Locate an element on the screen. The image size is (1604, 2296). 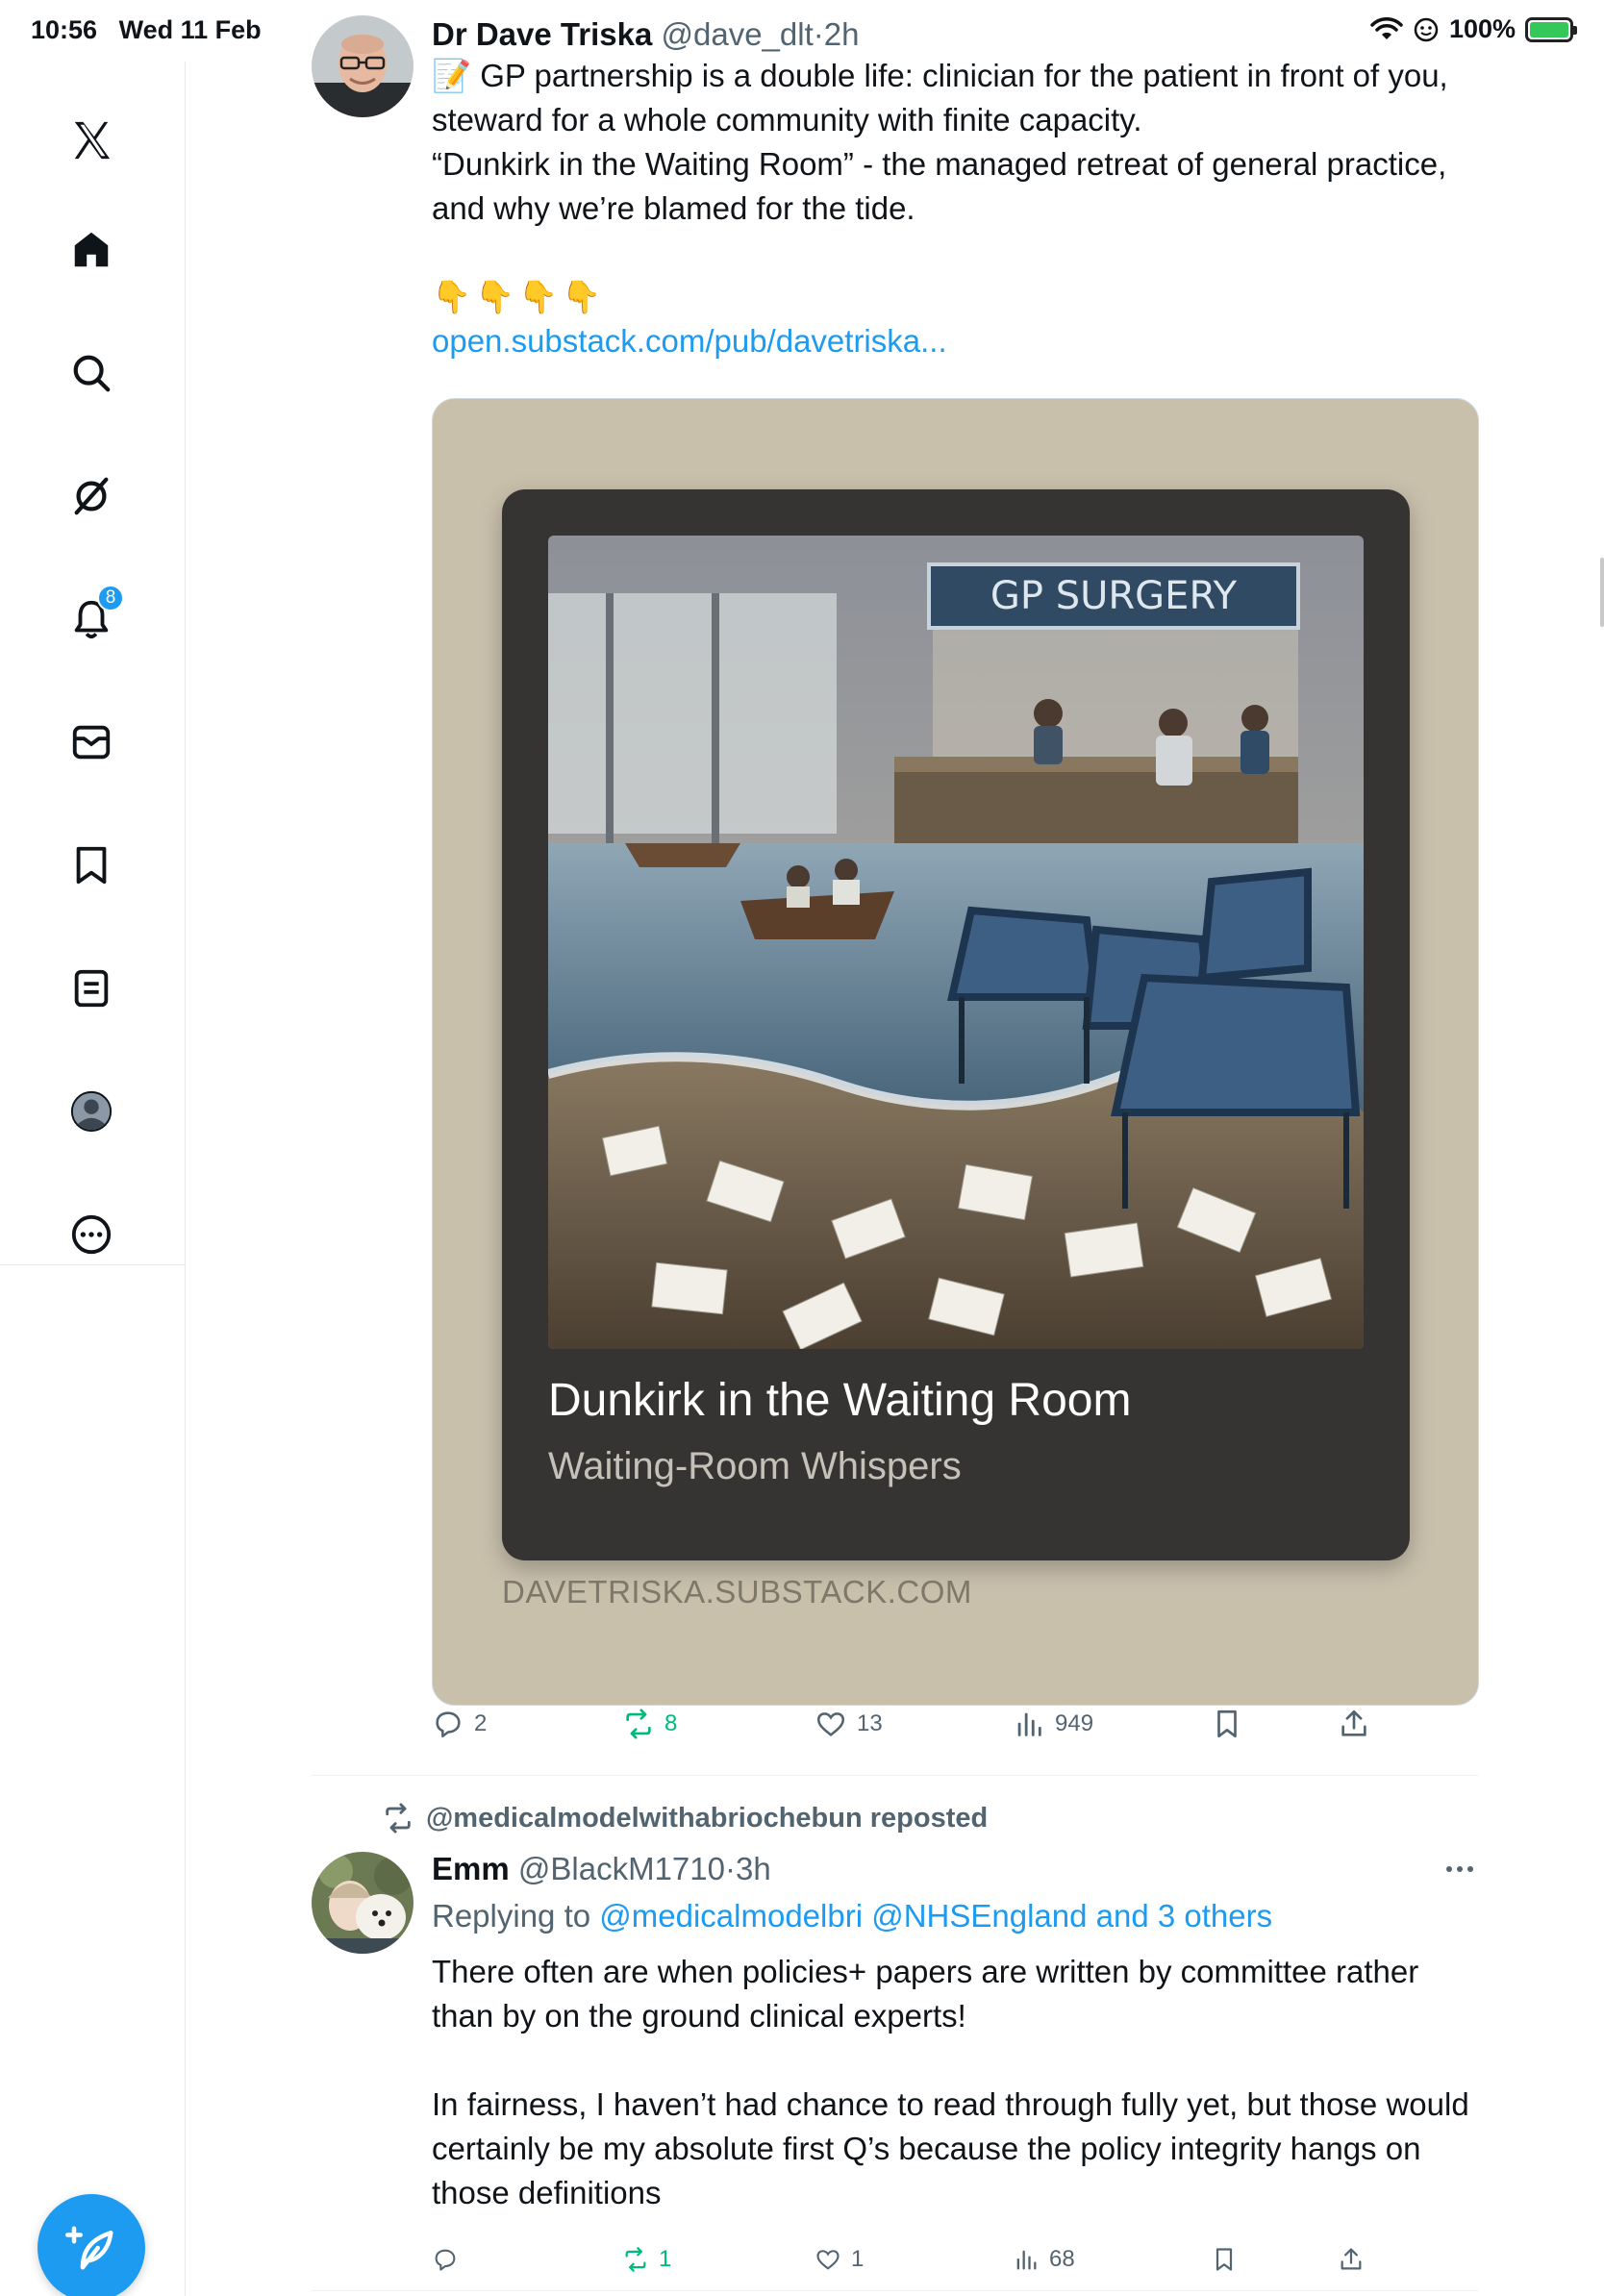
search-icon is located at coordinates (92, 373).